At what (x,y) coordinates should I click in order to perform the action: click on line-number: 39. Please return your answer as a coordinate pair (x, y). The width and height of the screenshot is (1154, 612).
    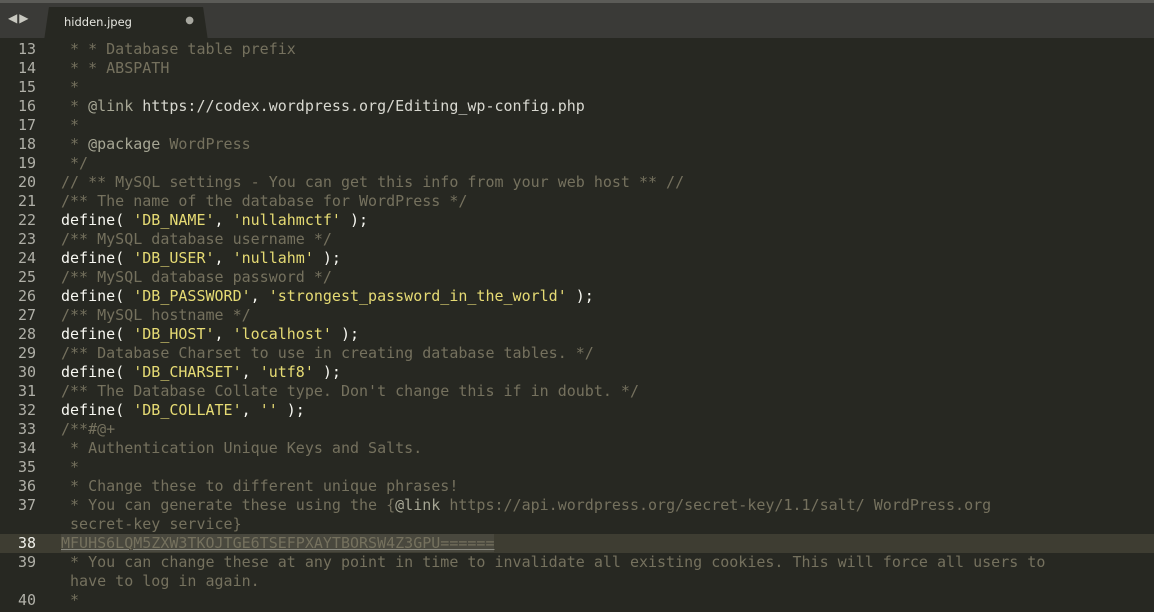
    Looking at the image, I should click on (26, 562).